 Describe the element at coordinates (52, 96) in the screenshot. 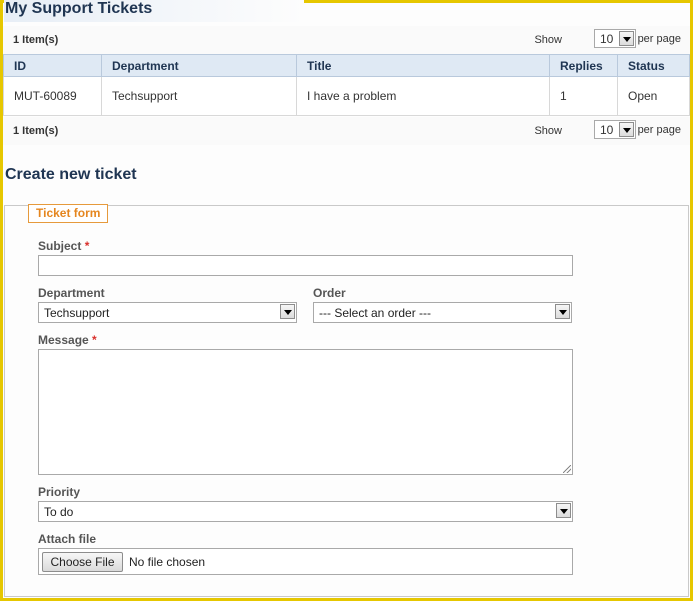

I see `ticket-id: MUT-60089` at that location.